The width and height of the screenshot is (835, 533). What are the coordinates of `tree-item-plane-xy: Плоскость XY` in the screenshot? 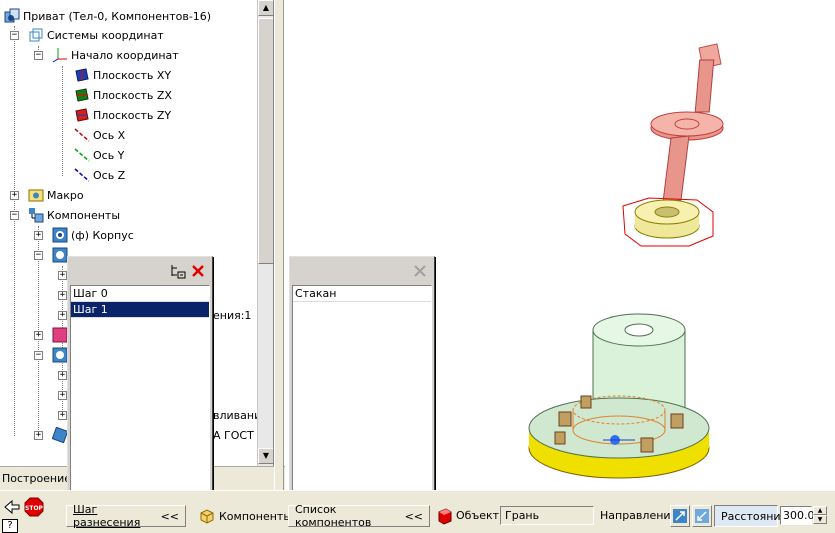 It's located at (122, 75).